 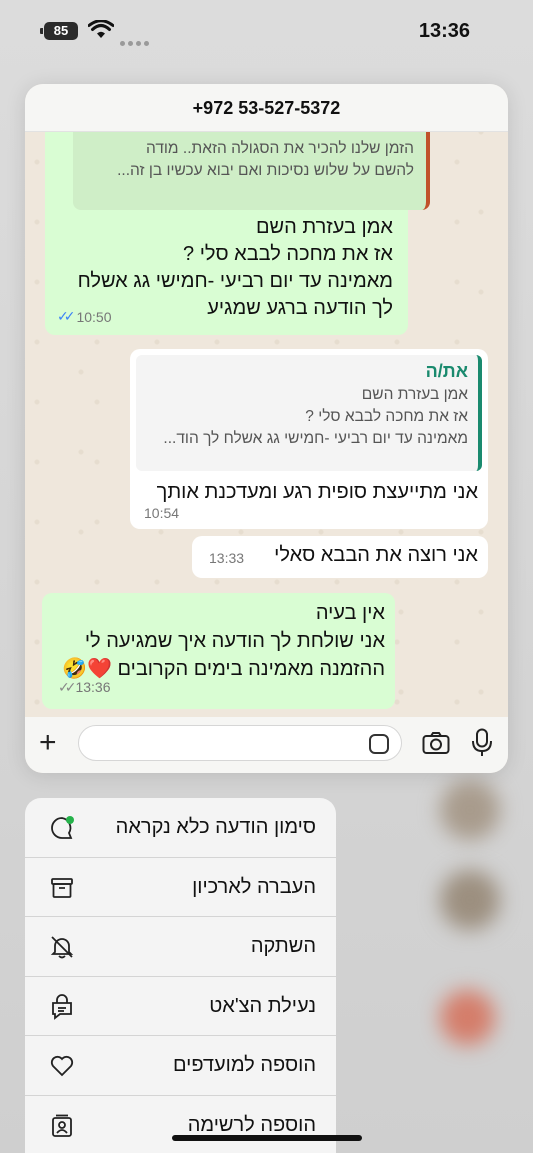 I want to click on menu-item-lock-chat: נעילת הצ'אט, so click(x=180, y=1006).